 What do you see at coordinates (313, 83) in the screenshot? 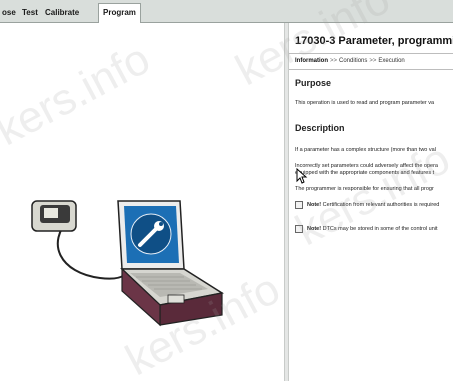
I see `purpose-heading: Purpose` at bounding box center [313, 83].